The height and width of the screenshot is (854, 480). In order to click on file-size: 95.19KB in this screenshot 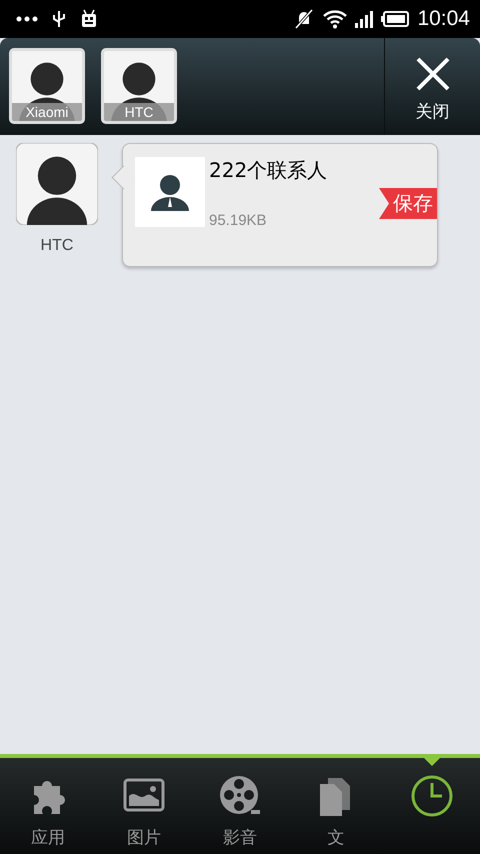, I will do `click(238, 220)`.